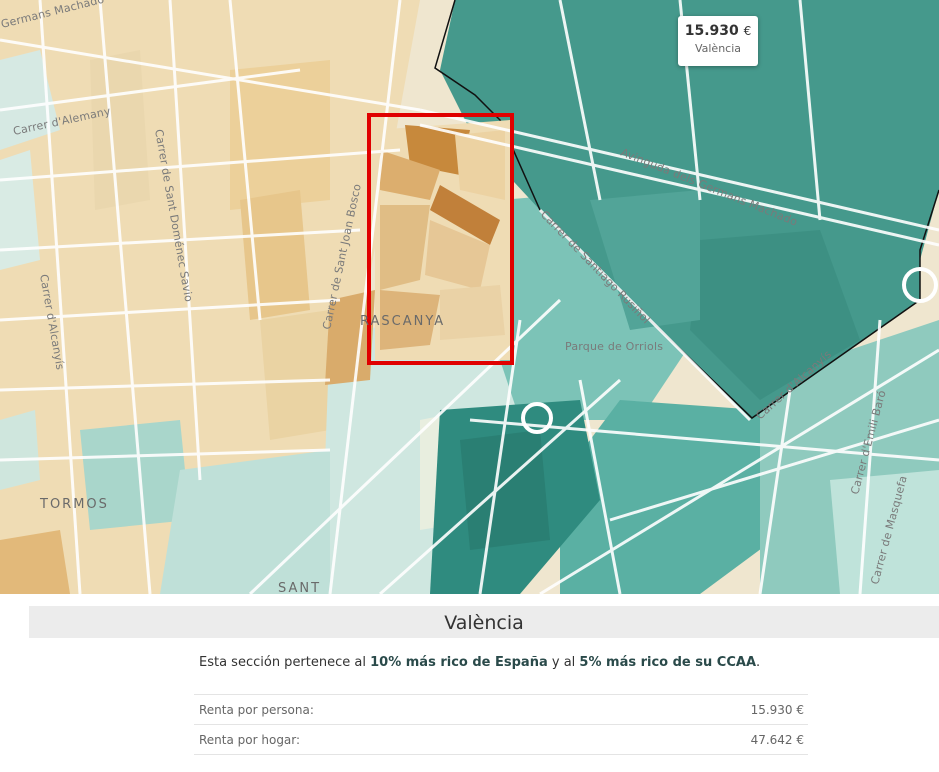 This screenshot has width=939, height=772. I want to click on stat-row: Renta por hogar: 47.642 €, so click(501, 739).